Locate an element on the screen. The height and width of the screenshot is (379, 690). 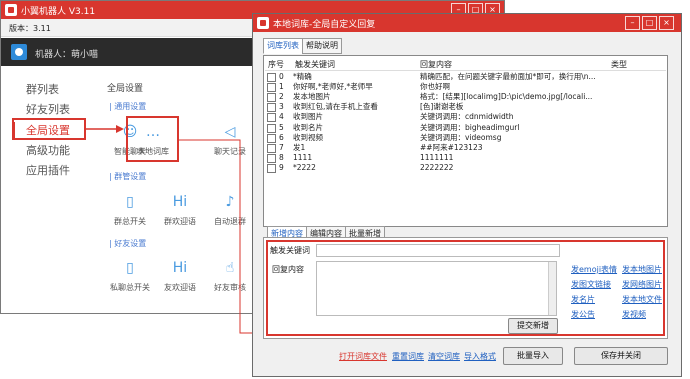
table-row: 5 收到名片 关键词调用：bigheadimgurl is located at coordinates (466, 128).